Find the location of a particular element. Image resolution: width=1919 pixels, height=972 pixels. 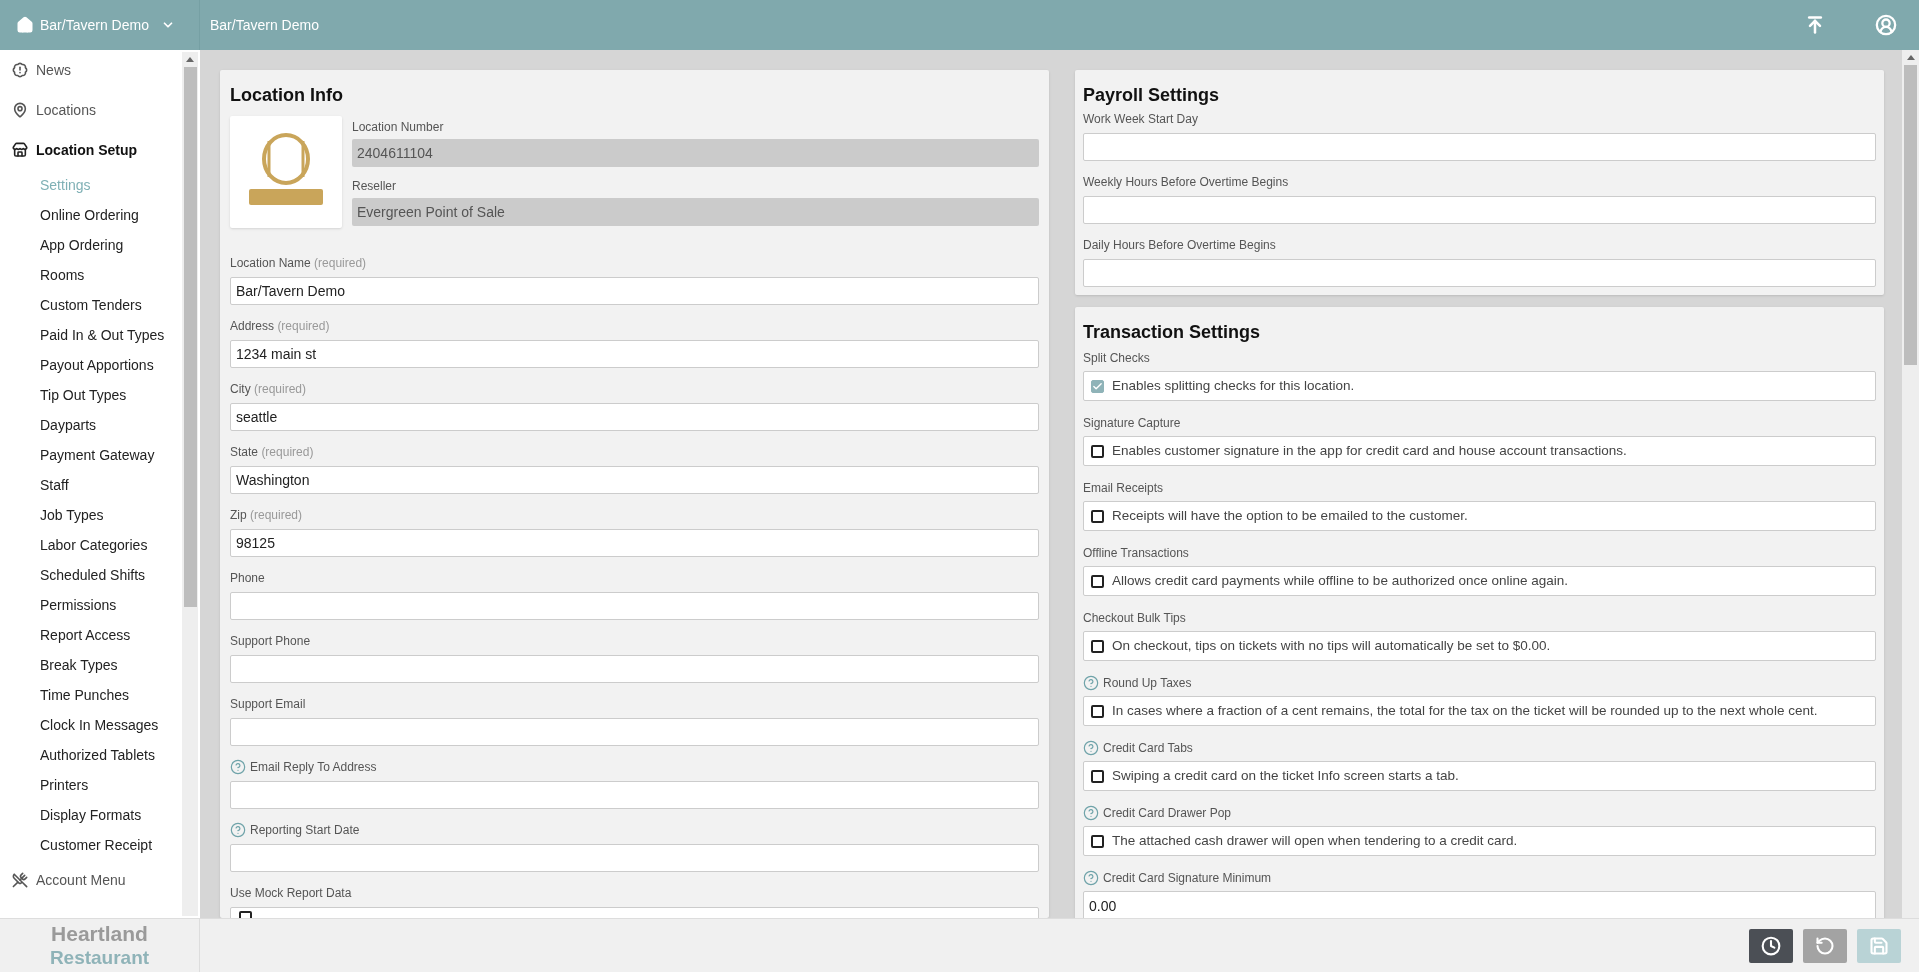

field-label: Use Mock Report Data is located at coordinates (291, 893).